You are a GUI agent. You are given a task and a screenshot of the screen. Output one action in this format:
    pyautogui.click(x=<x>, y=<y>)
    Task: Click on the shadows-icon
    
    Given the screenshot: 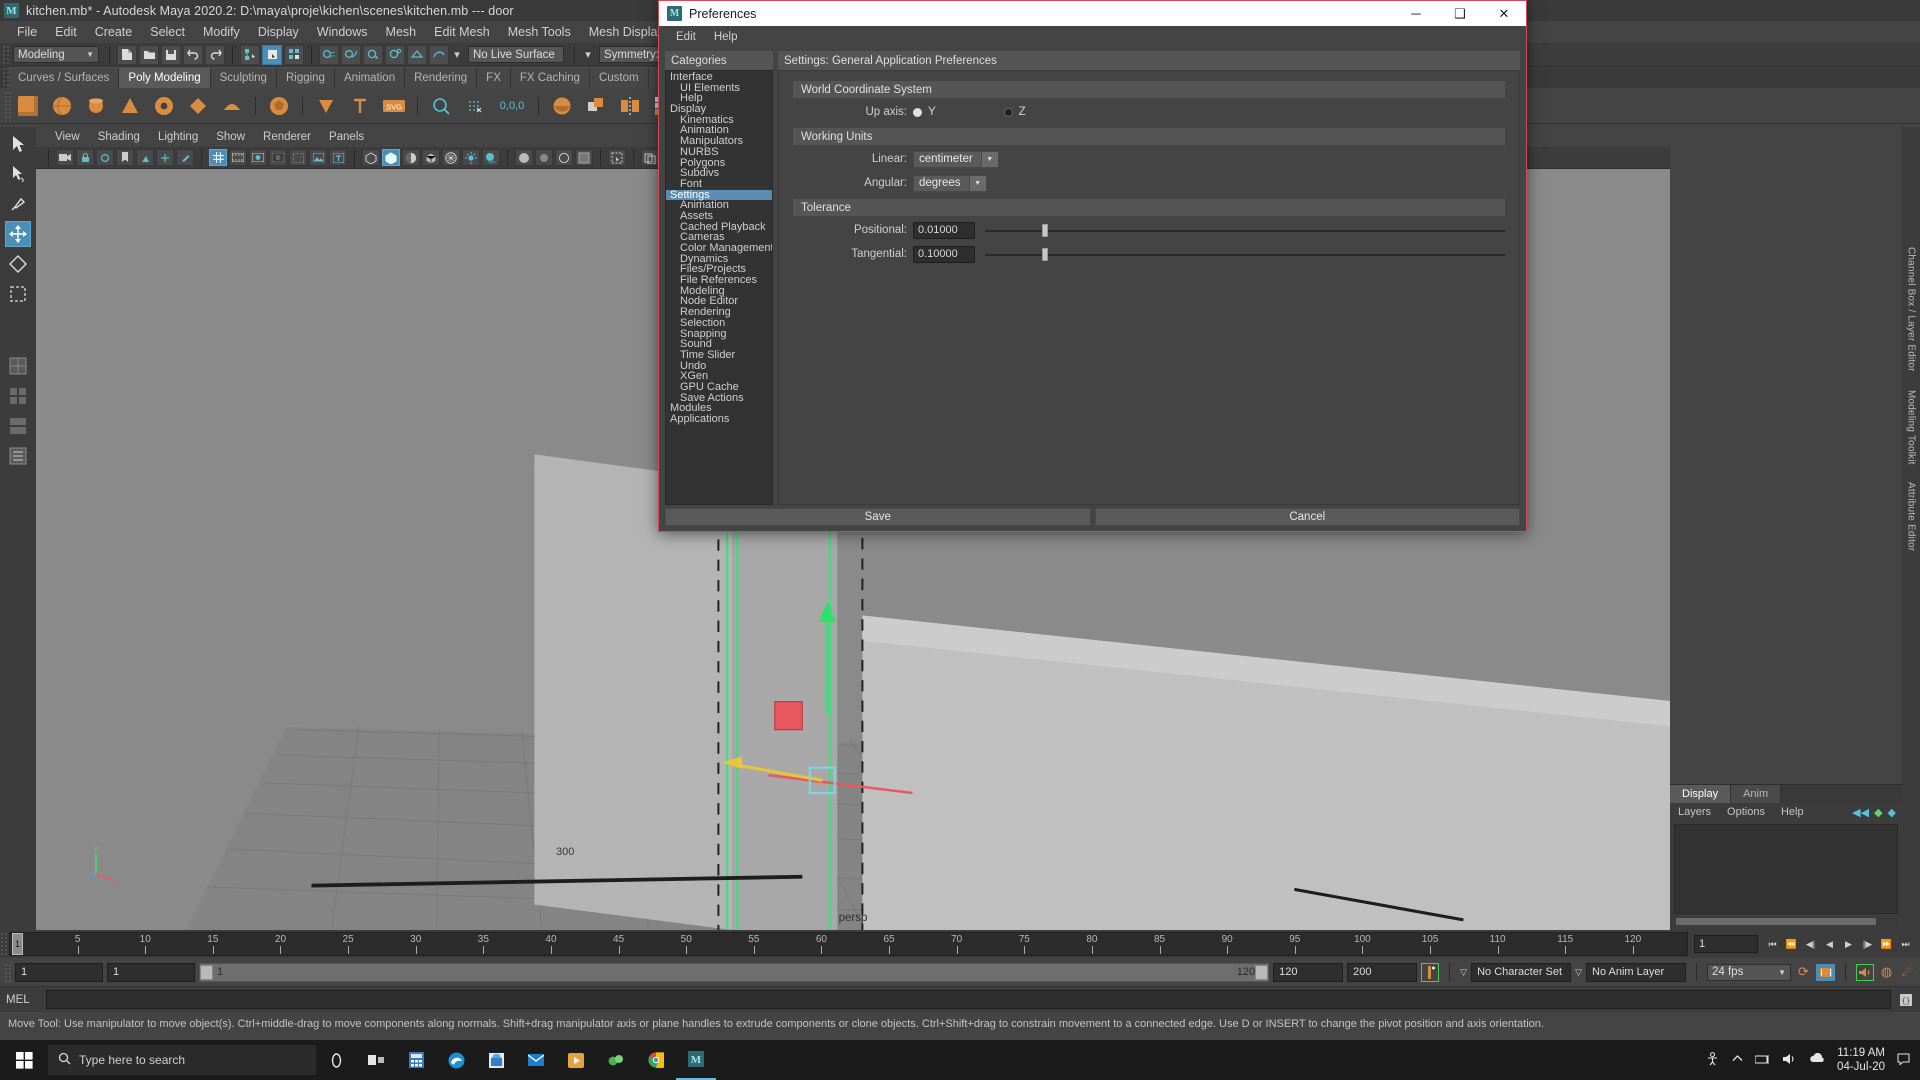 What is the action you would take?
    pyautogui.click(x=491, y=157)
    